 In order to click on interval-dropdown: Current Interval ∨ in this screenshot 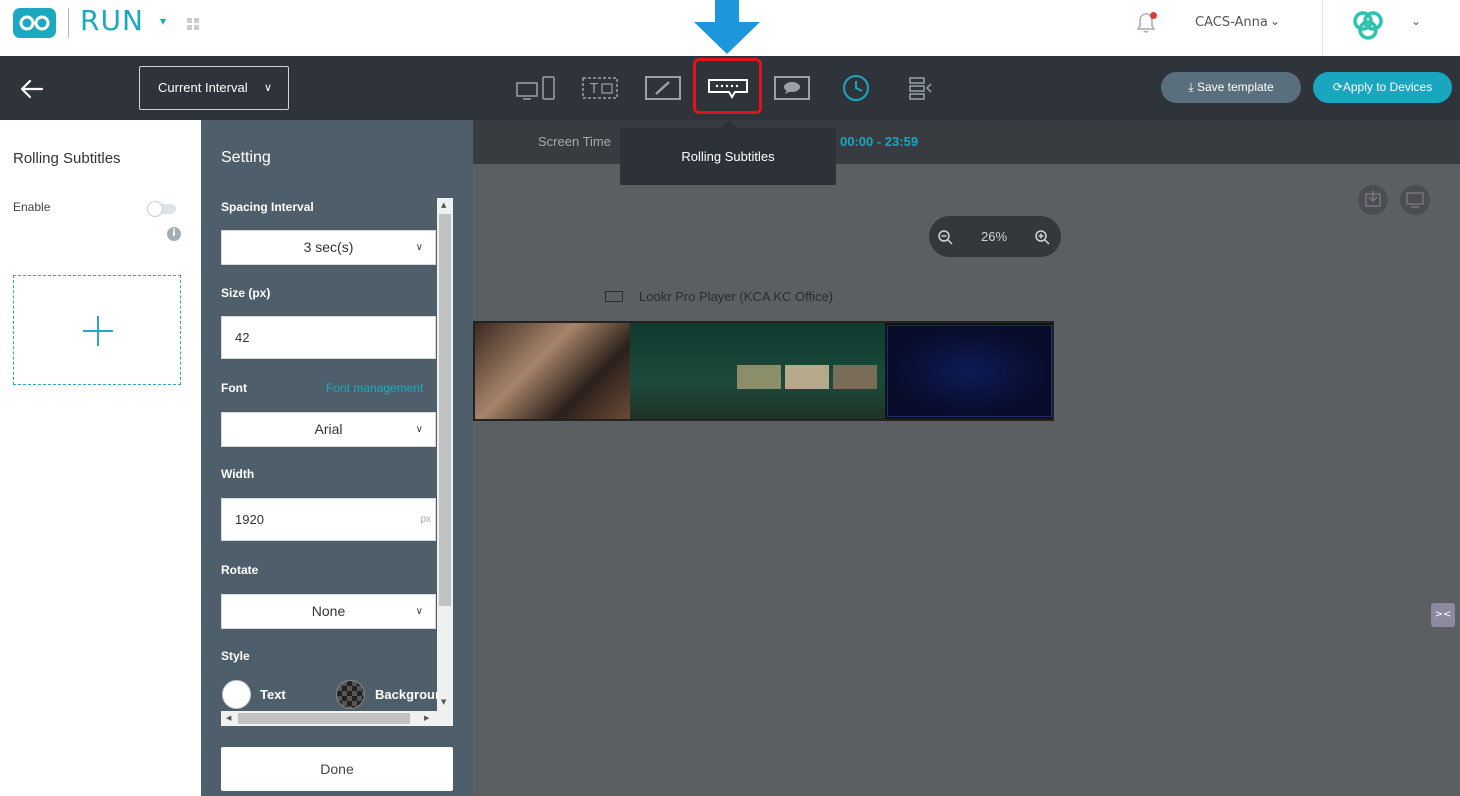, I will do `click(214, 88)`.